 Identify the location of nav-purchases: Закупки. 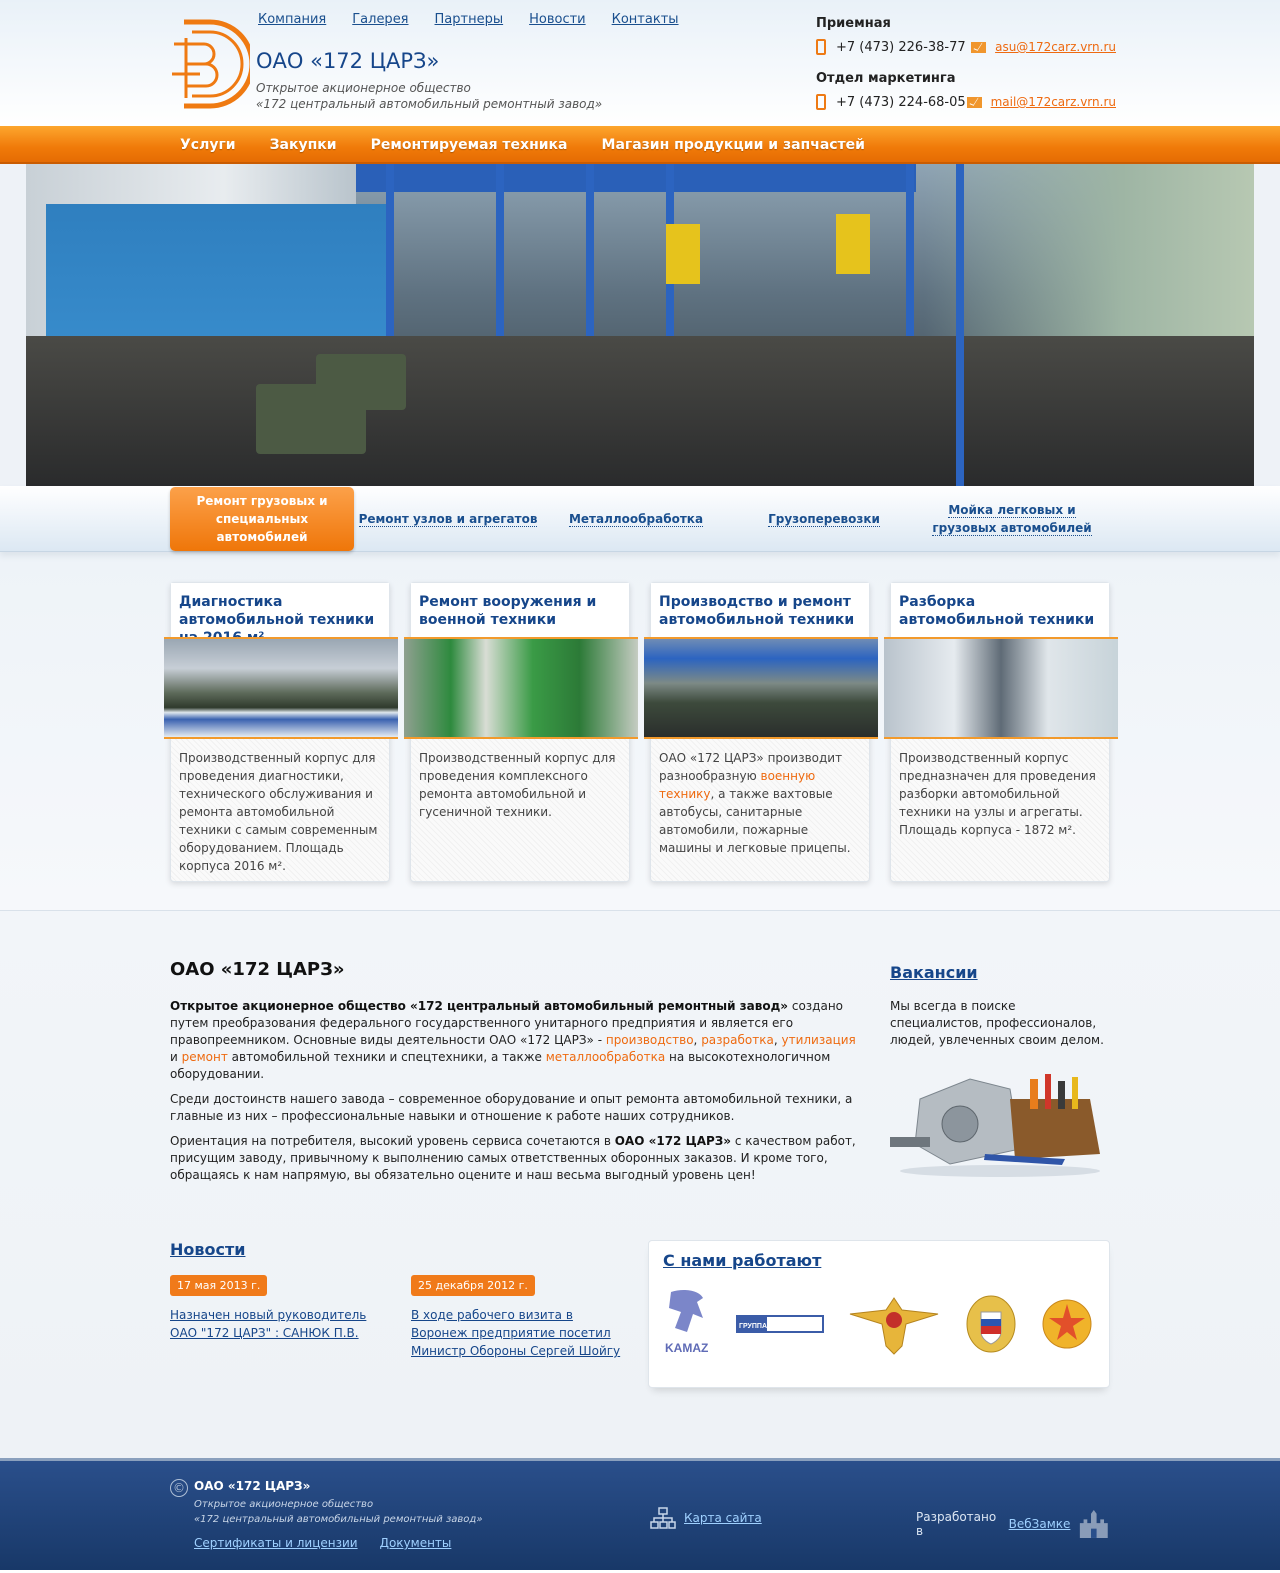
(303, 145).